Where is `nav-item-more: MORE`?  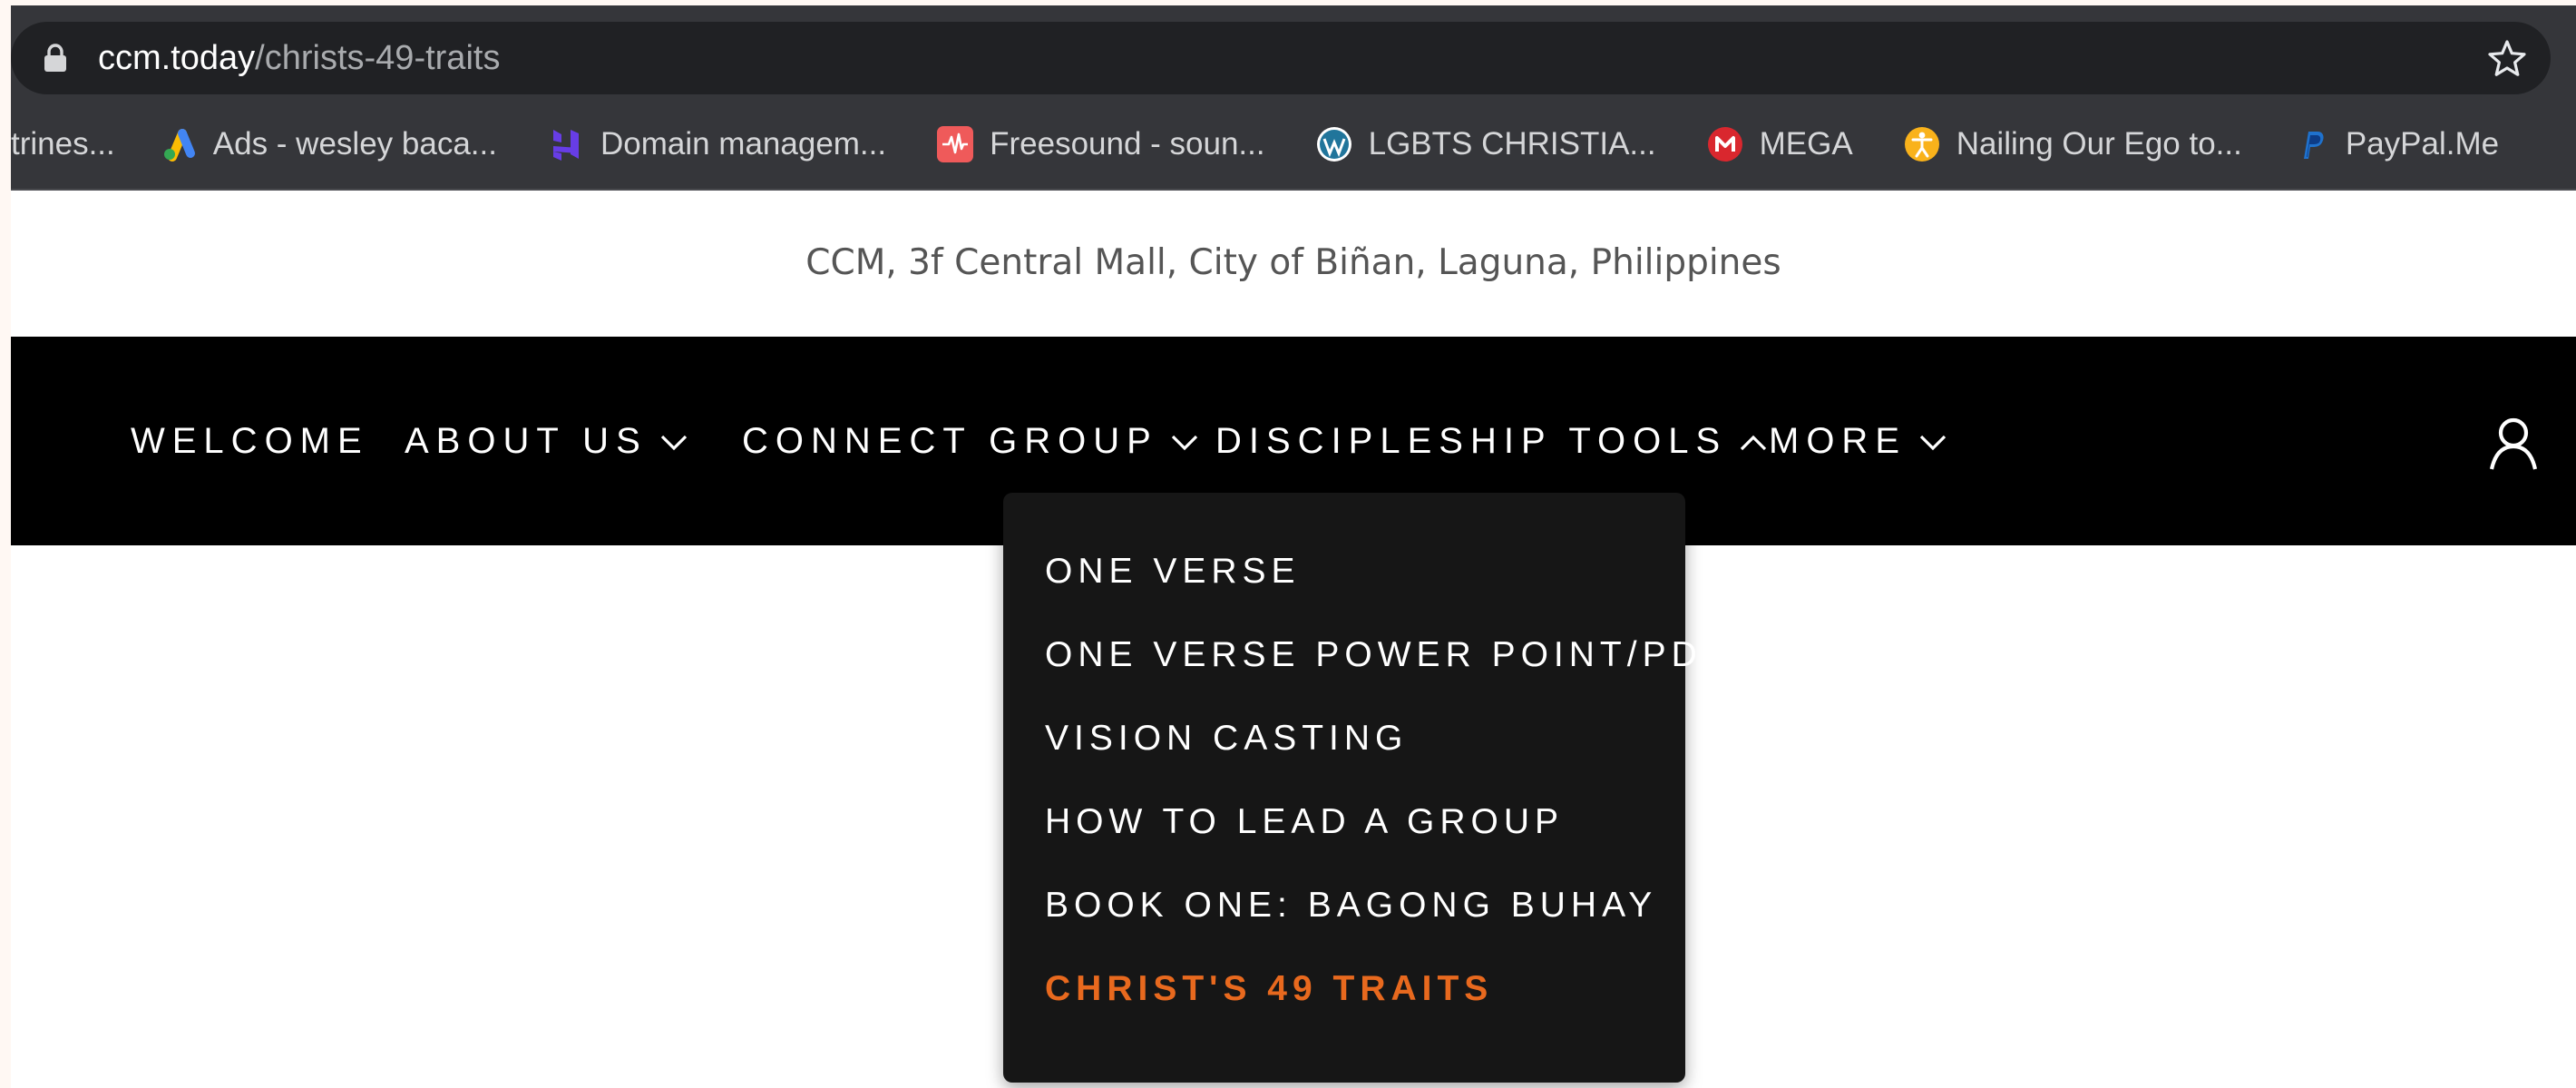
nav-item-more: MORE is located at coordinates (1858, 441).